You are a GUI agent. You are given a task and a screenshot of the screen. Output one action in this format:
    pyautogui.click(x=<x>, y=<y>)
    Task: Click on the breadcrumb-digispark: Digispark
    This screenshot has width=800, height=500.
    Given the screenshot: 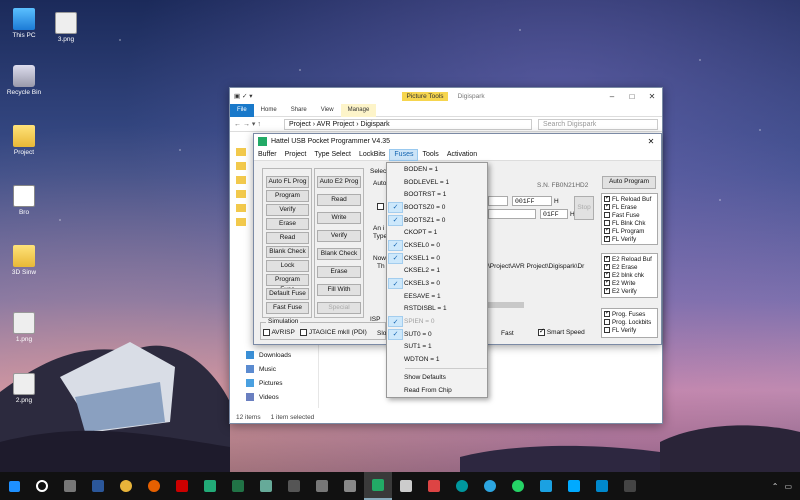 What is the action you would take?
    pyautogui.click(x=374, y=124)
    